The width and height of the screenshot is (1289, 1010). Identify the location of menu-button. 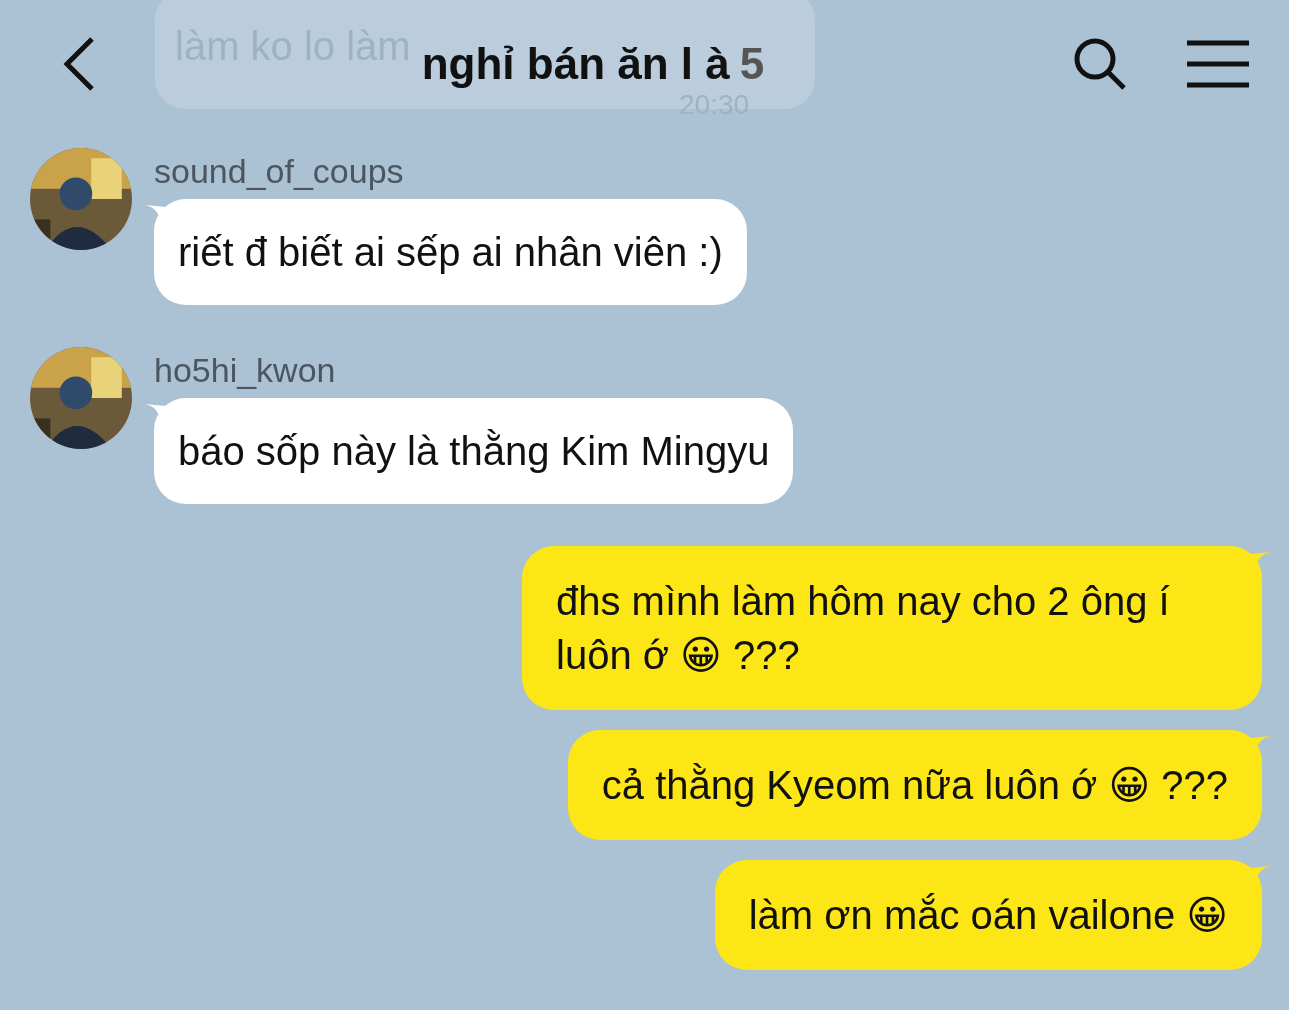
(1218, 64).